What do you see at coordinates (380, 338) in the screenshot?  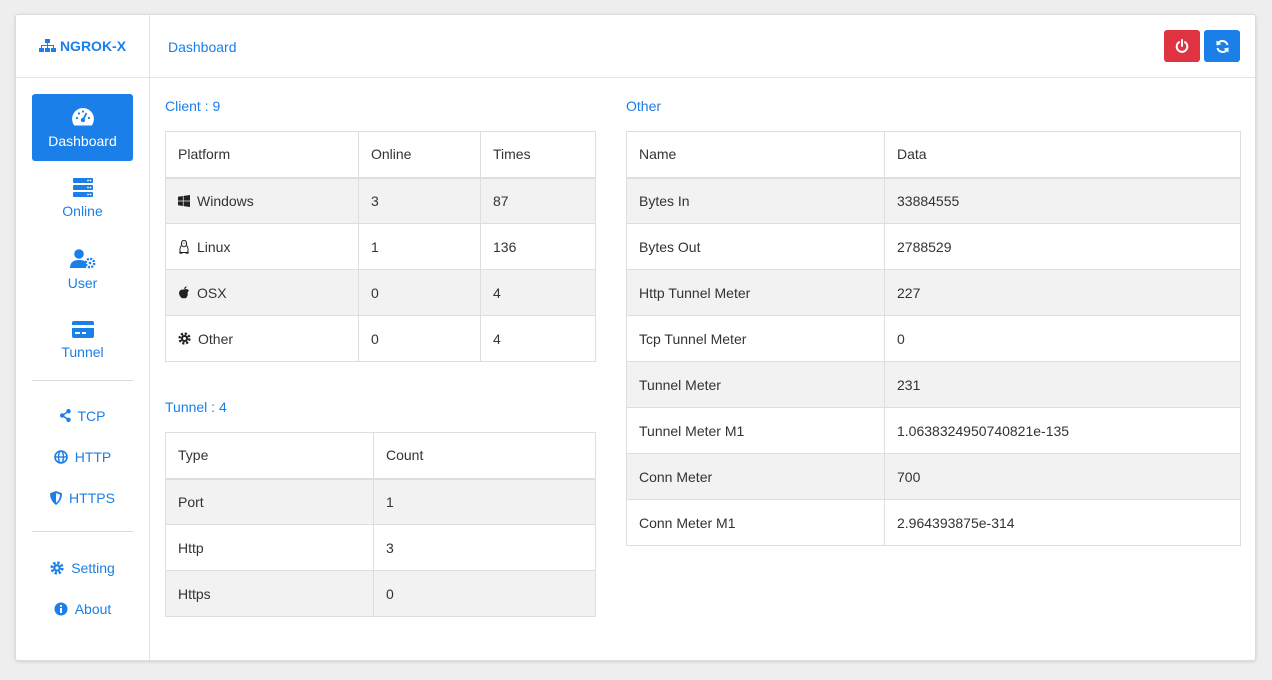 I see `table-row: Other 0 4` at bounding box center [380, 338].